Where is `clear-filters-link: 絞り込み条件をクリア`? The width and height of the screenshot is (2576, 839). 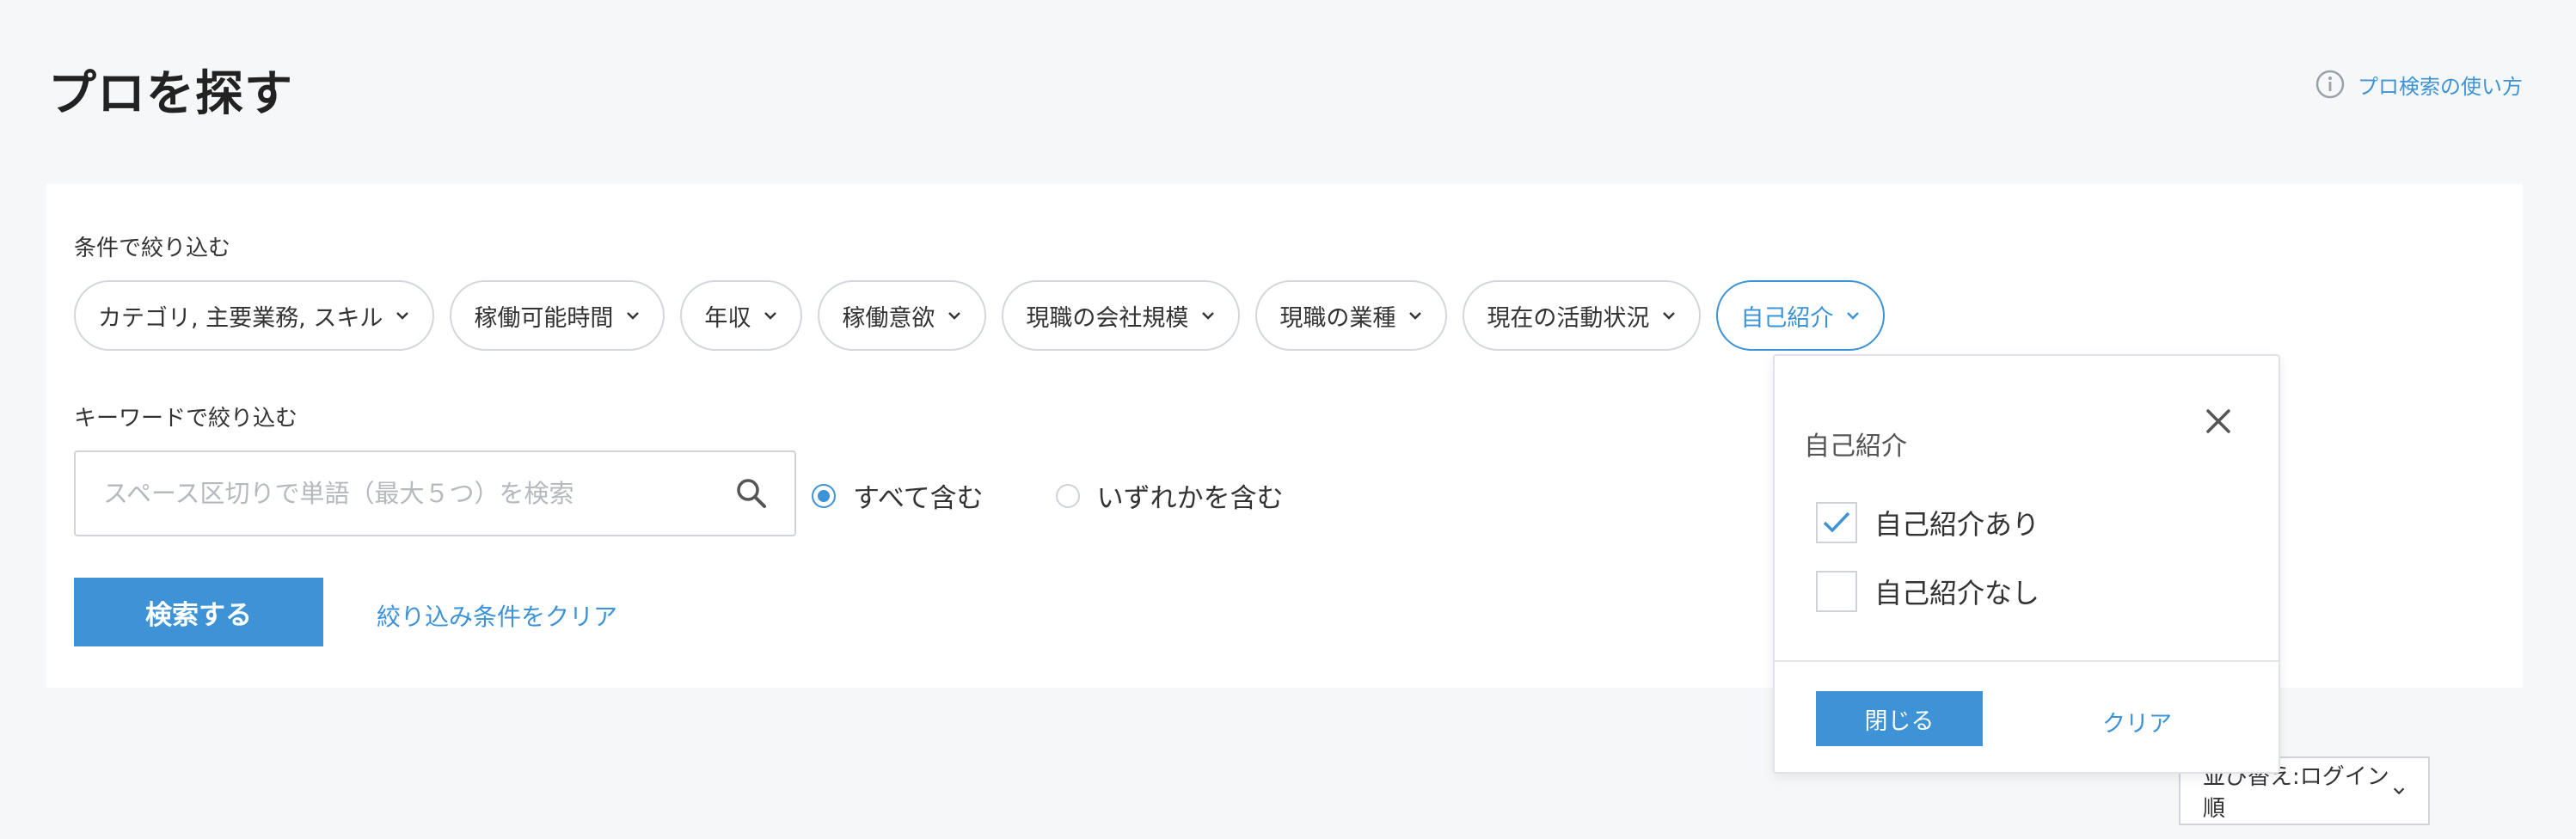 clear-filters-link: 絞り込み条件をクリア is located at coordinates (497, 615).